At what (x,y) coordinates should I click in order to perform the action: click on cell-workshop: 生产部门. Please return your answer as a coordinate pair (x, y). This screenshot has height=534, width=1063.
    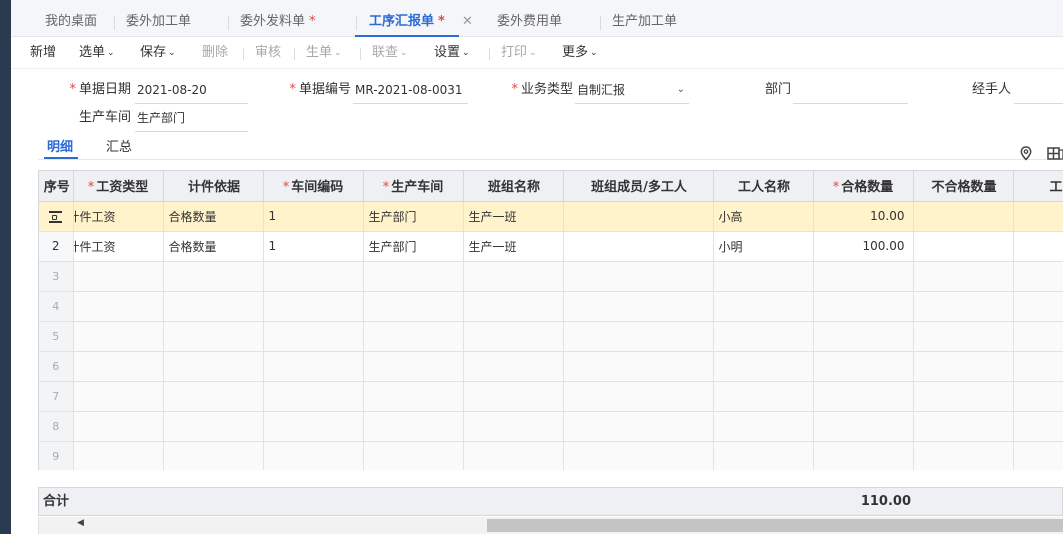
    Looking at the image, I should click on (413, 216).